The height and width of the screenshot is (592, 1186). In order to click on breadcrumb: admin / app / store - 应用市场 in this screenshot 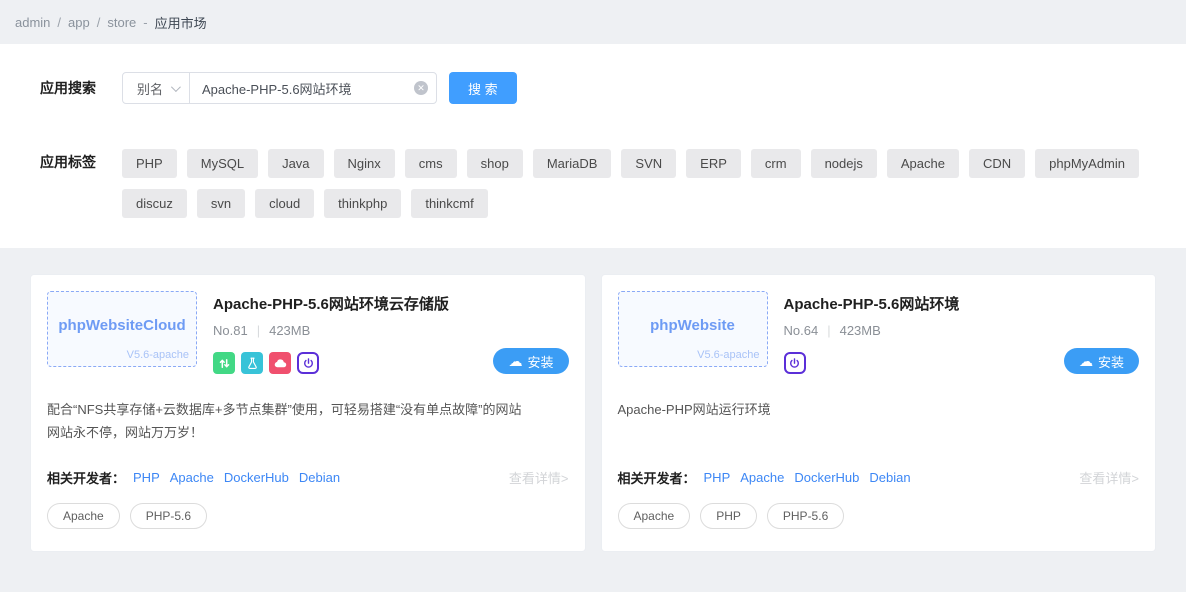, I will do `click(593, 22)`.